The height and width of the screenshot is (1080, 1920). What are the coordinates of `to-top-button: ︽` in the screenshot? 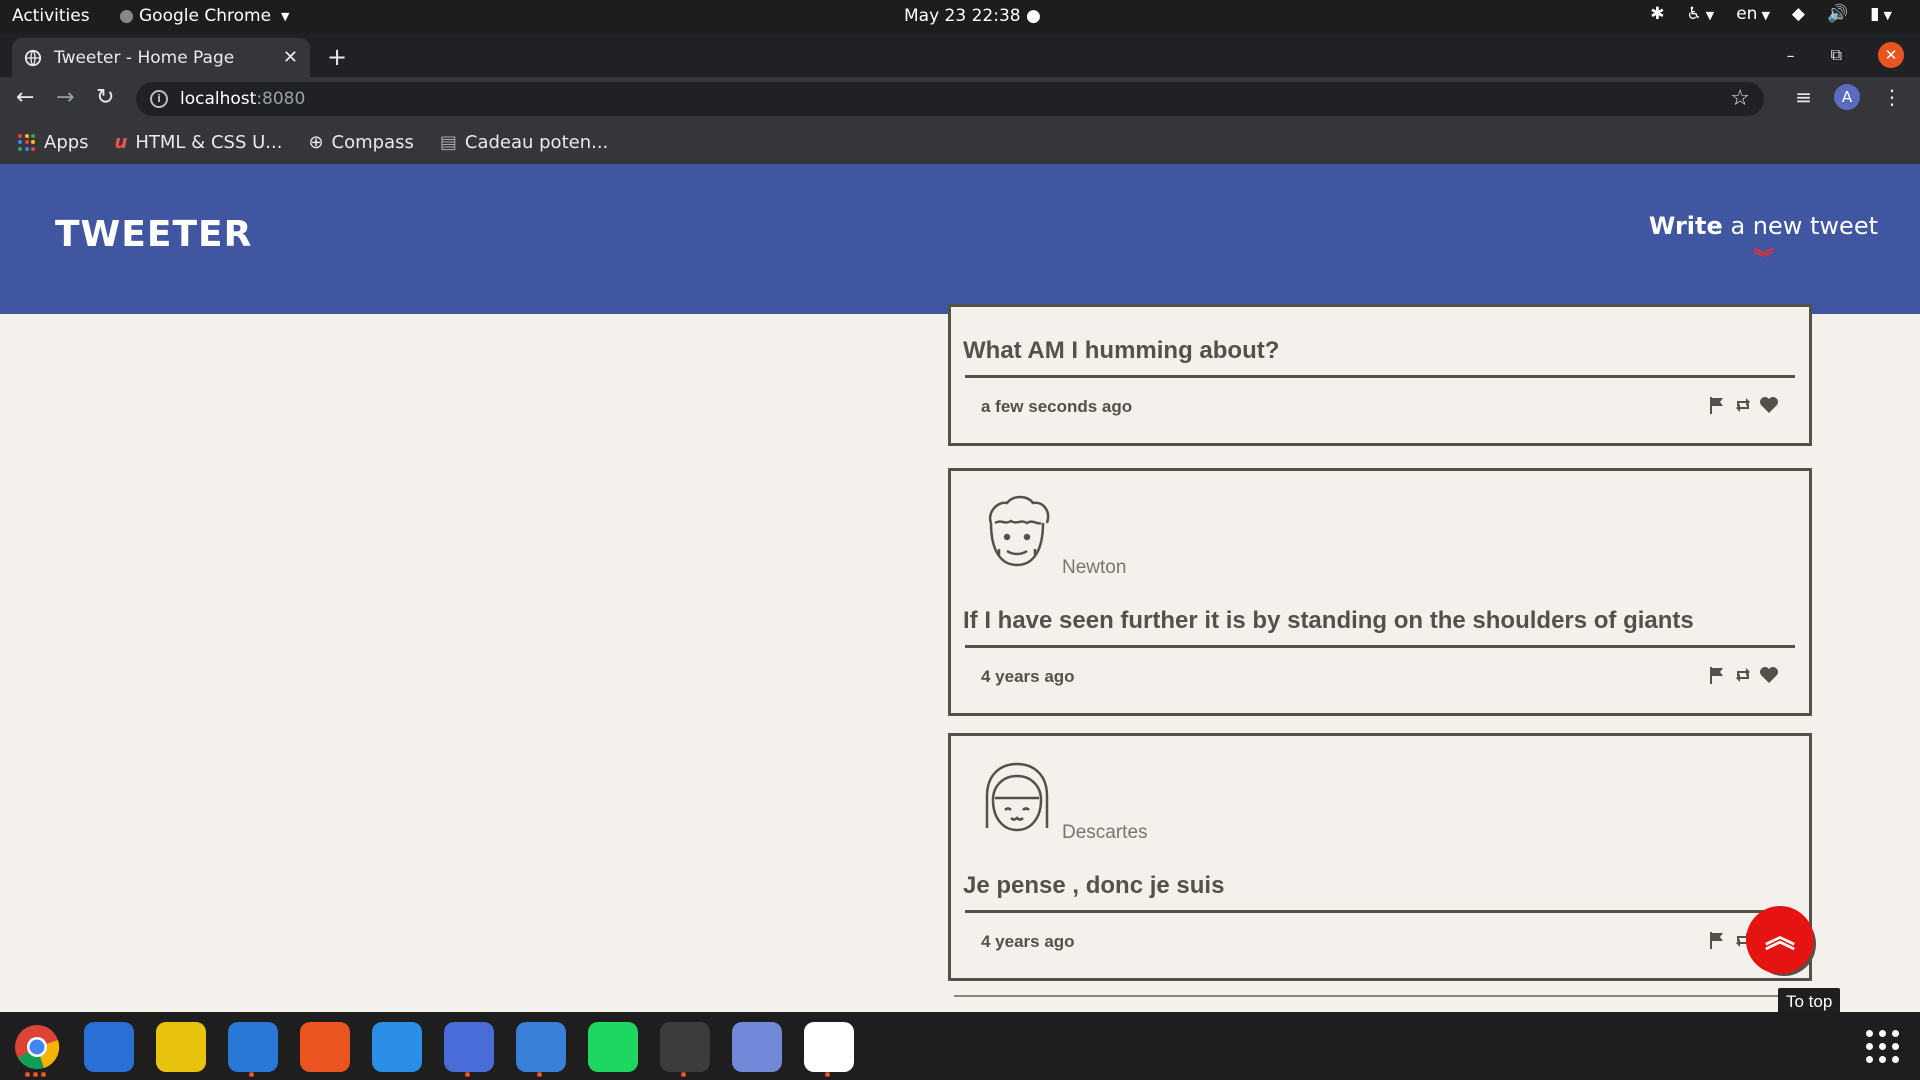 It's located at (1781, 946).